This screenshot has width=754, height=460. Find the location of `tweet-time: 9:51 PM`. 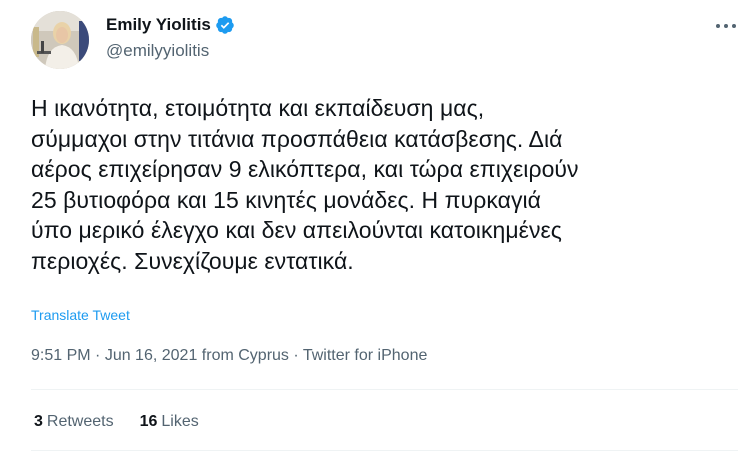

tweet-time: 9:51 PM is located at coordinates (61, 355).